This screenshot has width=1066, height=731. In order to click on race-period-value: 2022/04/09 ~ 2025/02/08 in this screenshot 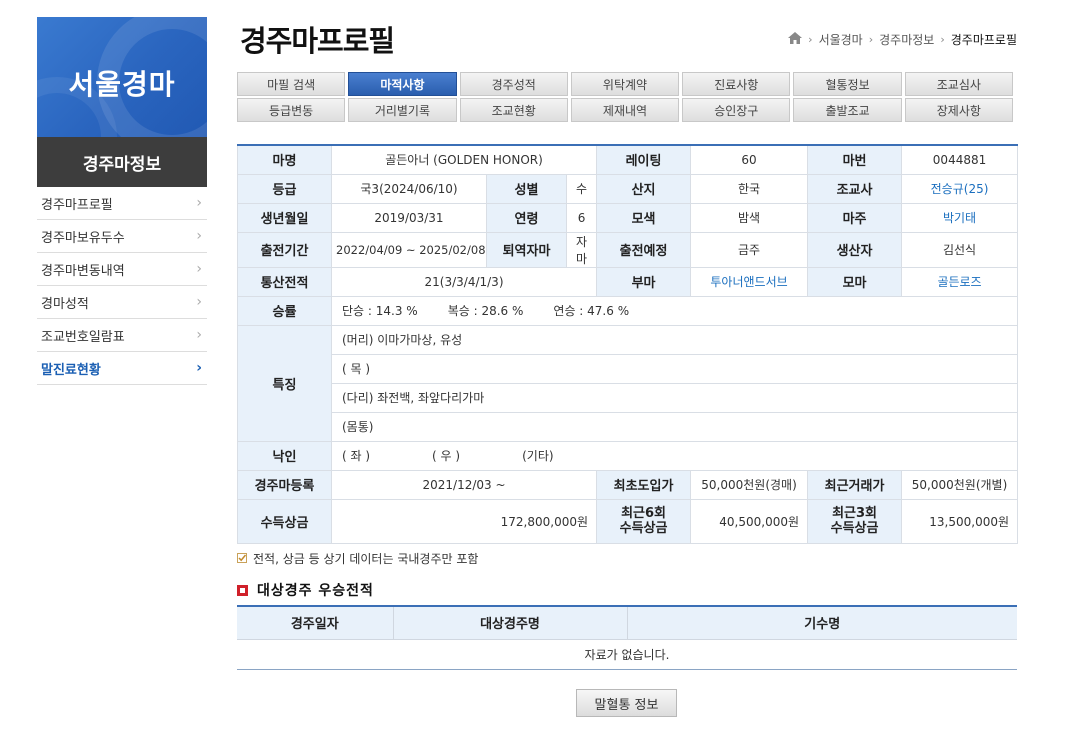, I will do `click(409, 249)`.